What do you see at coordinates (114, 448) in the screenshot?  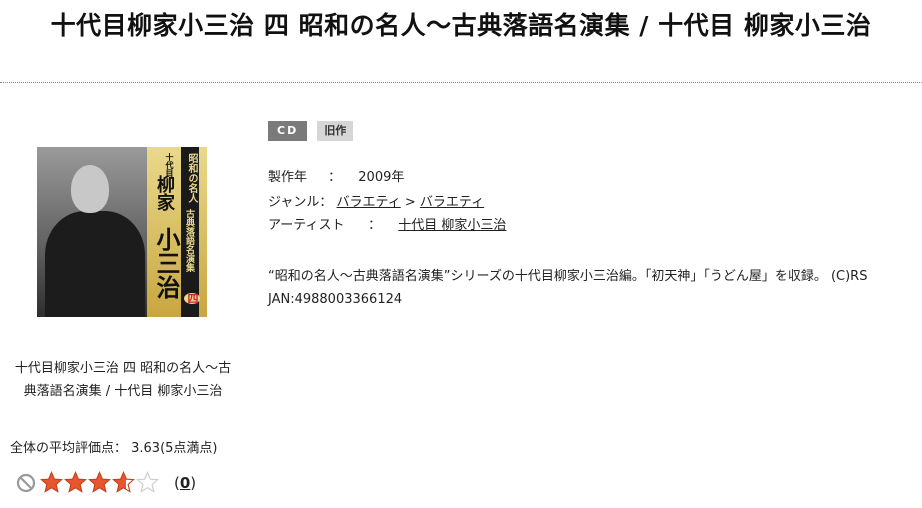 I see `average-rating-text: 全体の平均評価点： 3.63(5点満点)` at bounding box center [114, 448].